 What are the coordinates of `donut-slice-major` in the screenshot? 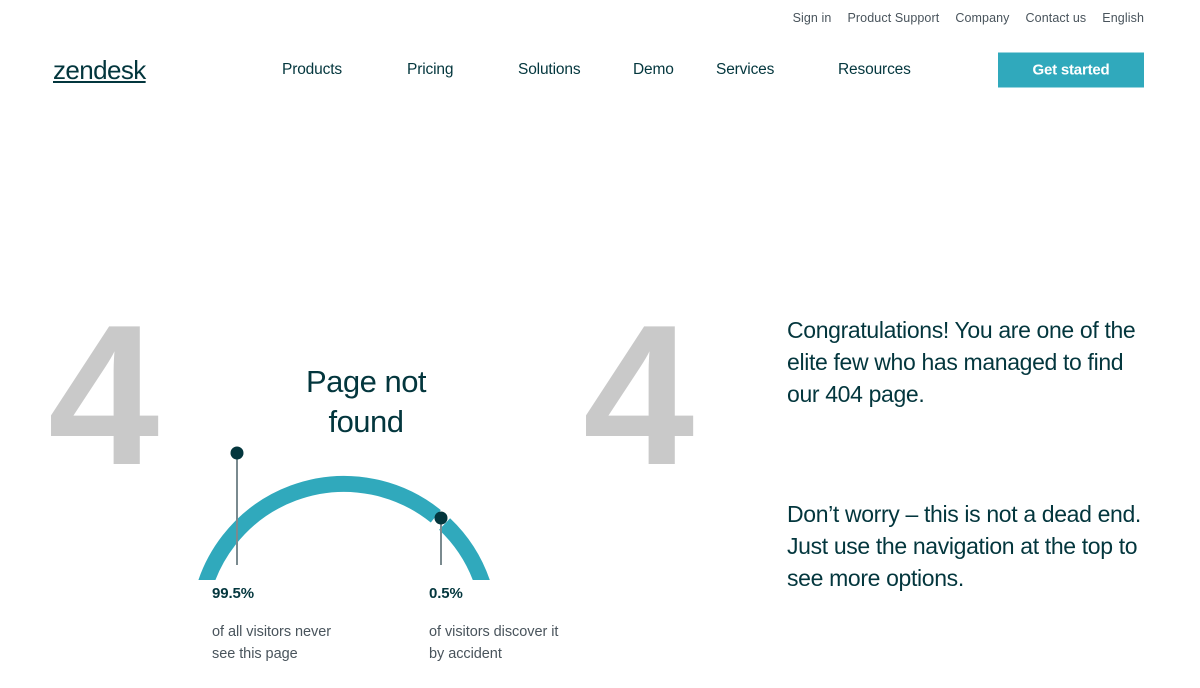 It's located at (344, 527).